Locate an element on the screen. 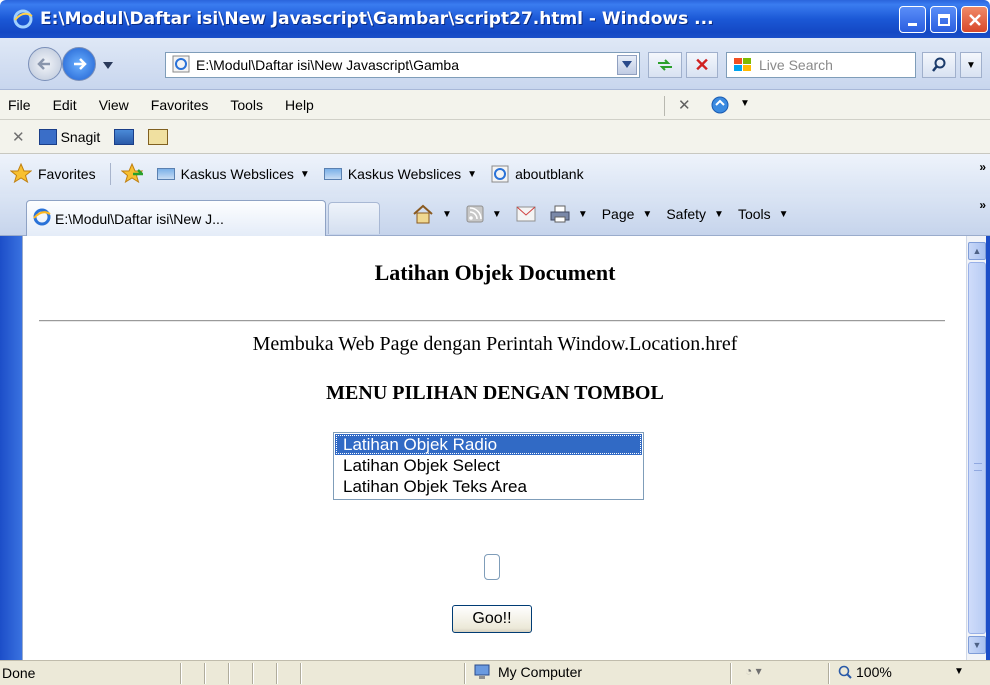  minimize-button is located at coordinates (912, 19).